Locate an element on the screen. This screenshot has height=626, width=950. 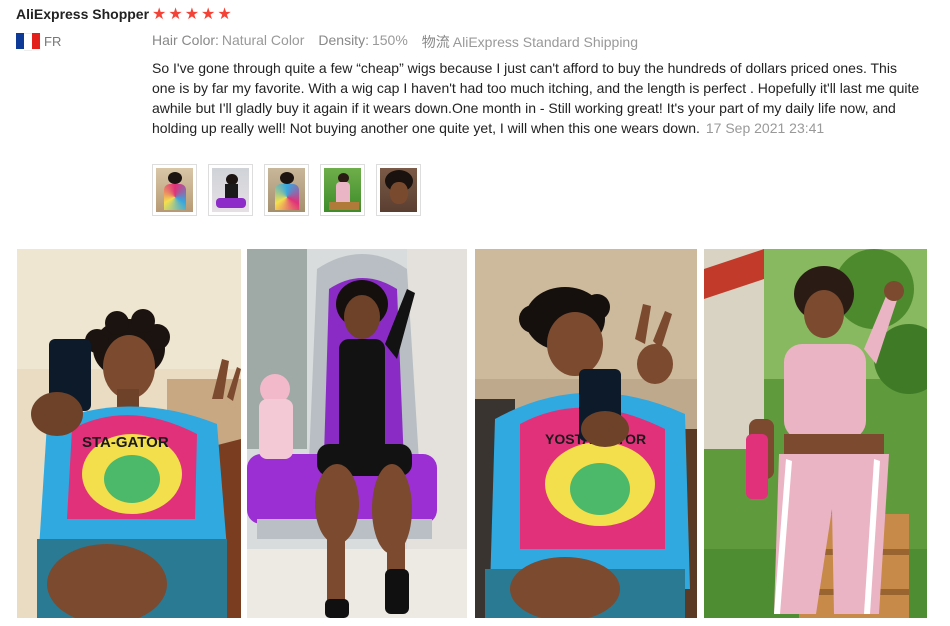
review-date: 17 Sep 2021 23:41 is located at coordinates (765, 128).